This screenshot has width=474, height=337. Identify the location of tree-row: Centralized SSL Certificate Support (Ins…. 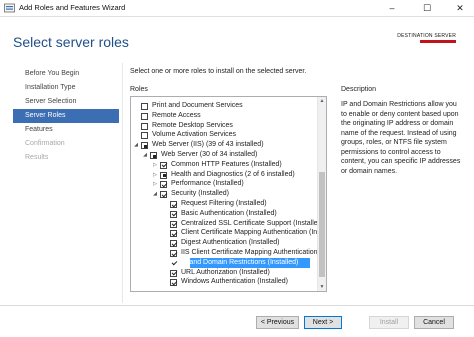
(227, 224).